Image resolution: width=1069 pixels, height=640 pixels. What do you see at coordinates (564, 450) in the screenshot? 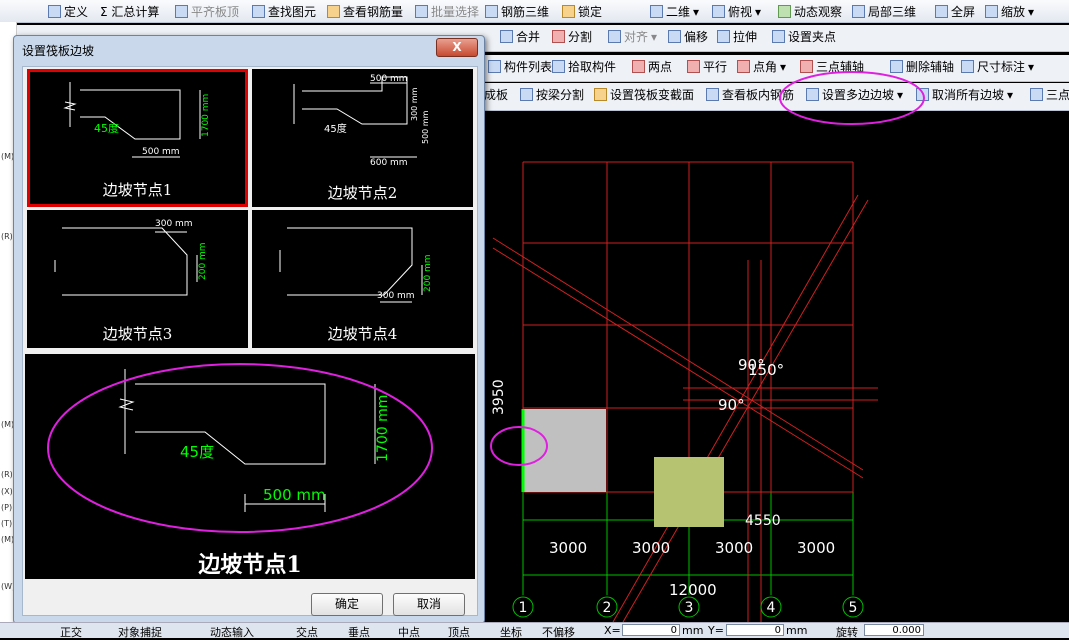
I see `slab-gray` at bounding box center [564, 450].